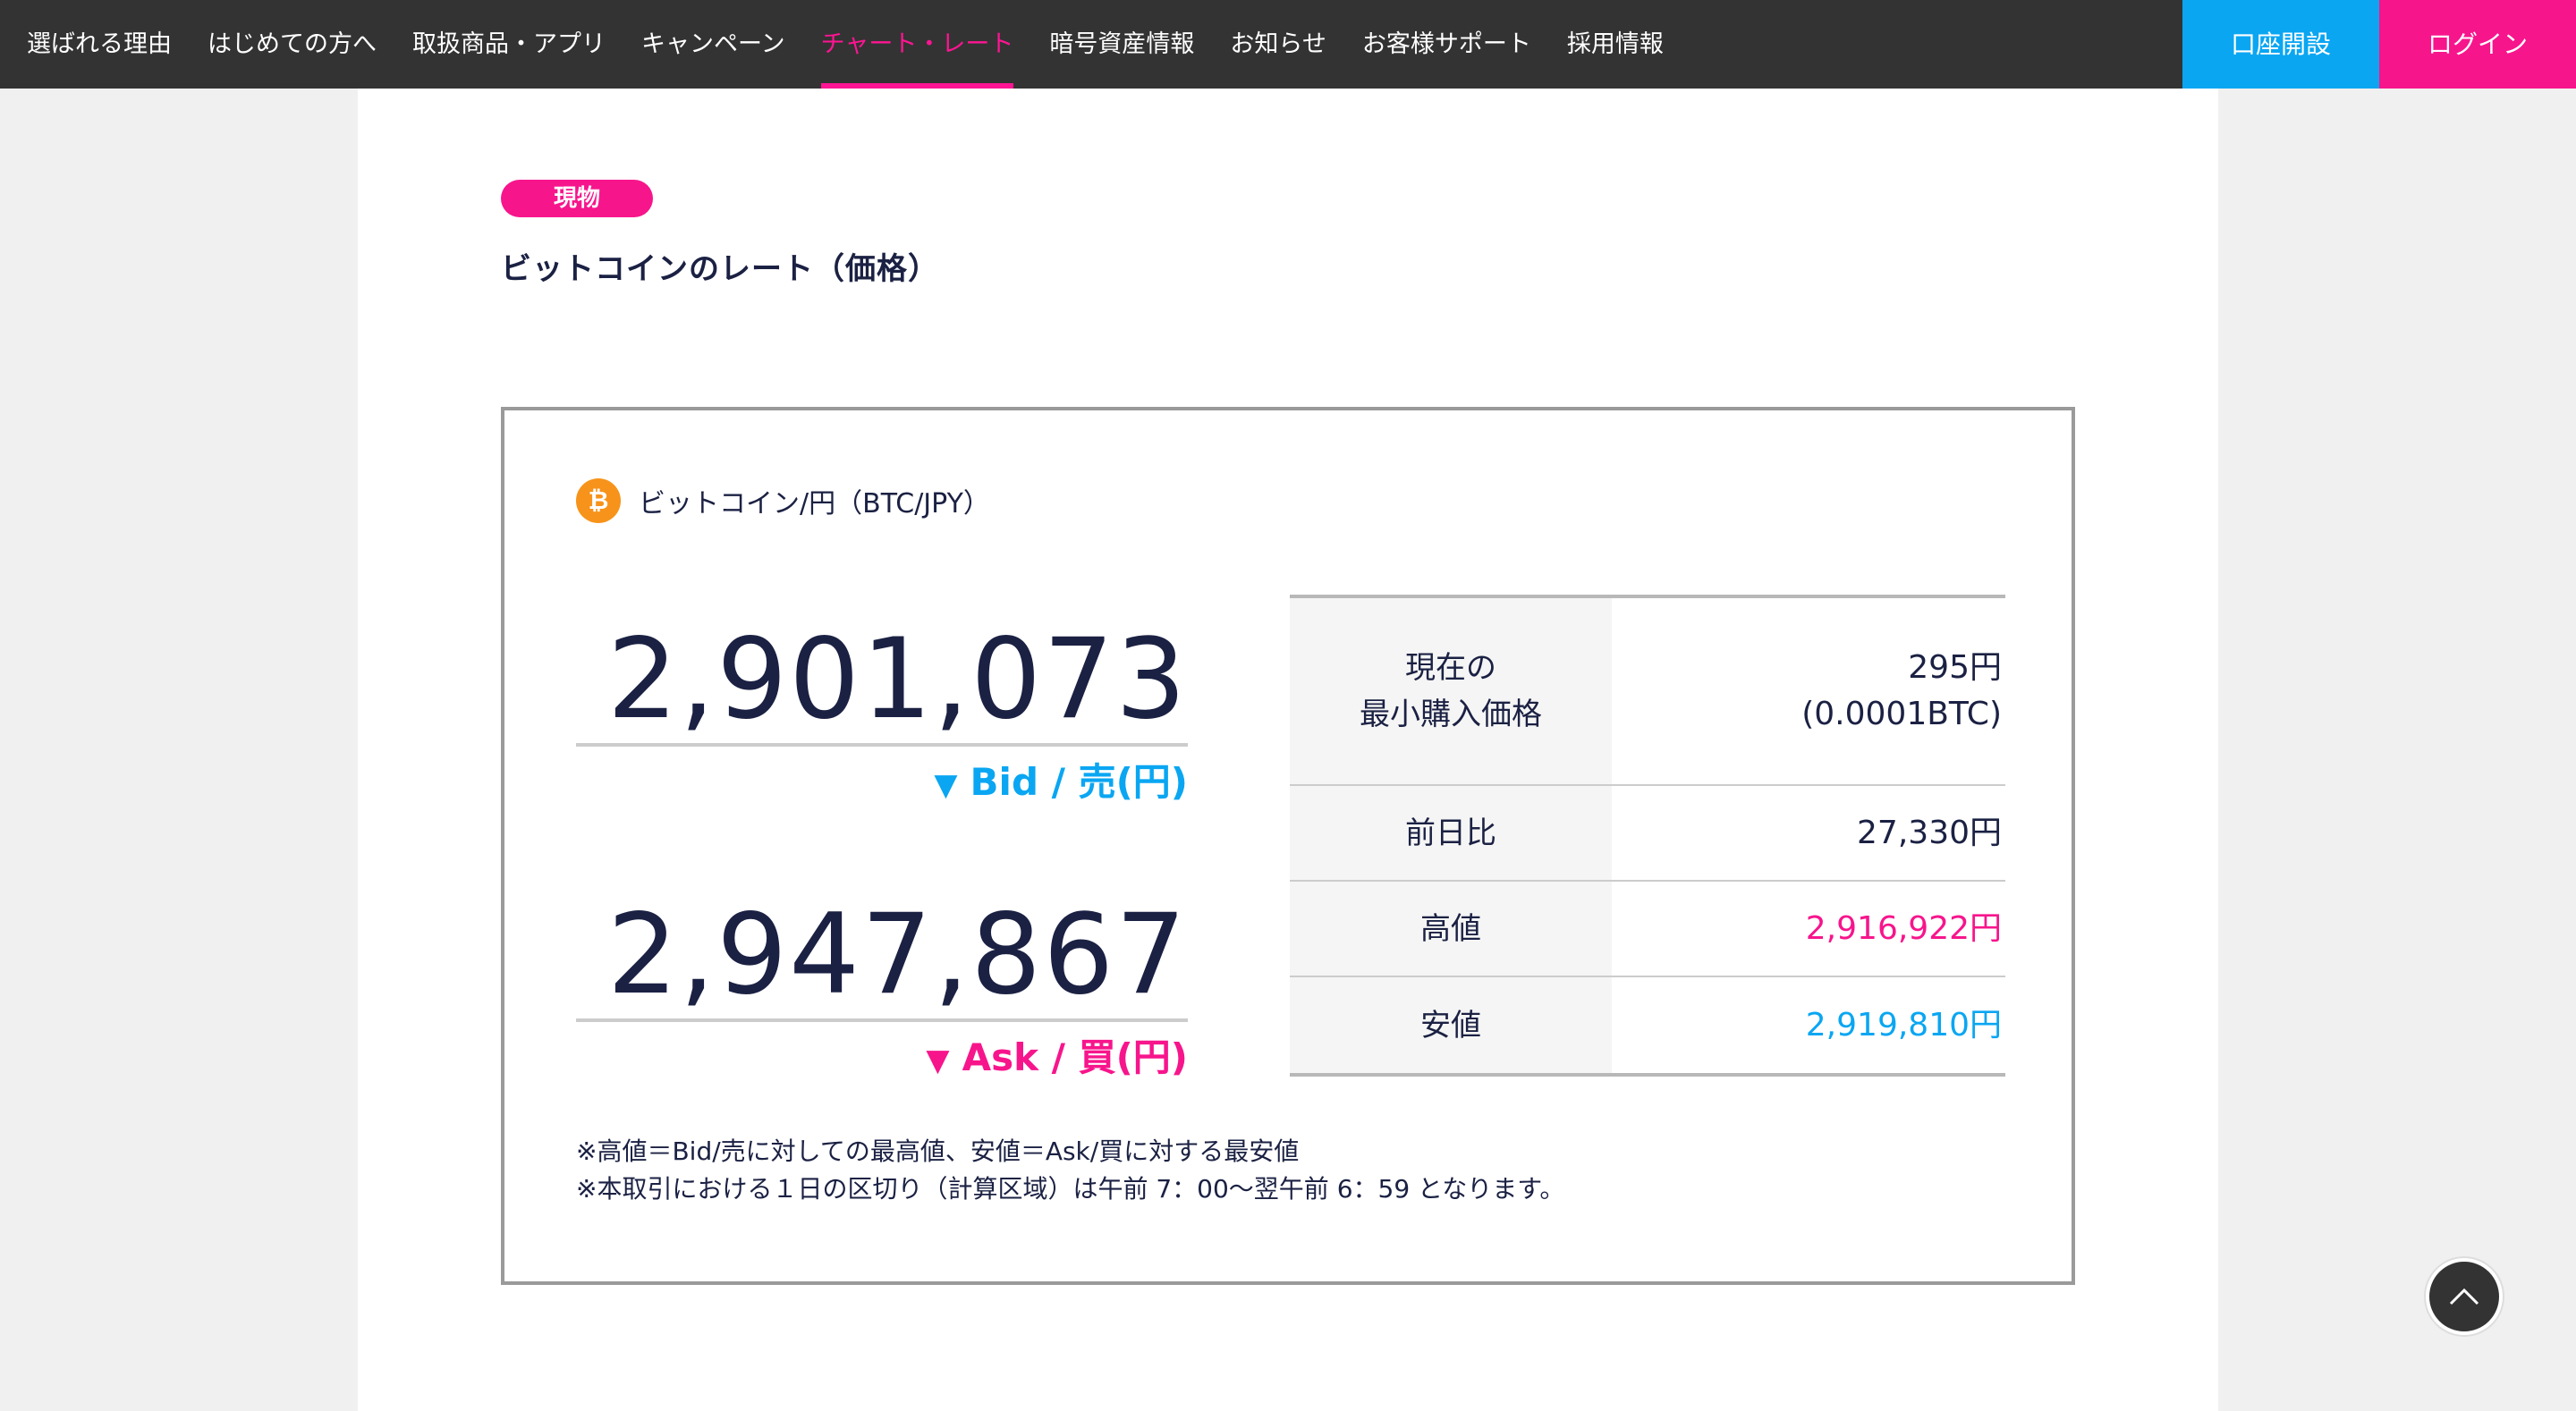 Image resolution: width=2576 pixels, height=1411 pixels. I want to click on change-value: 27,330円, so click(1929, 833).